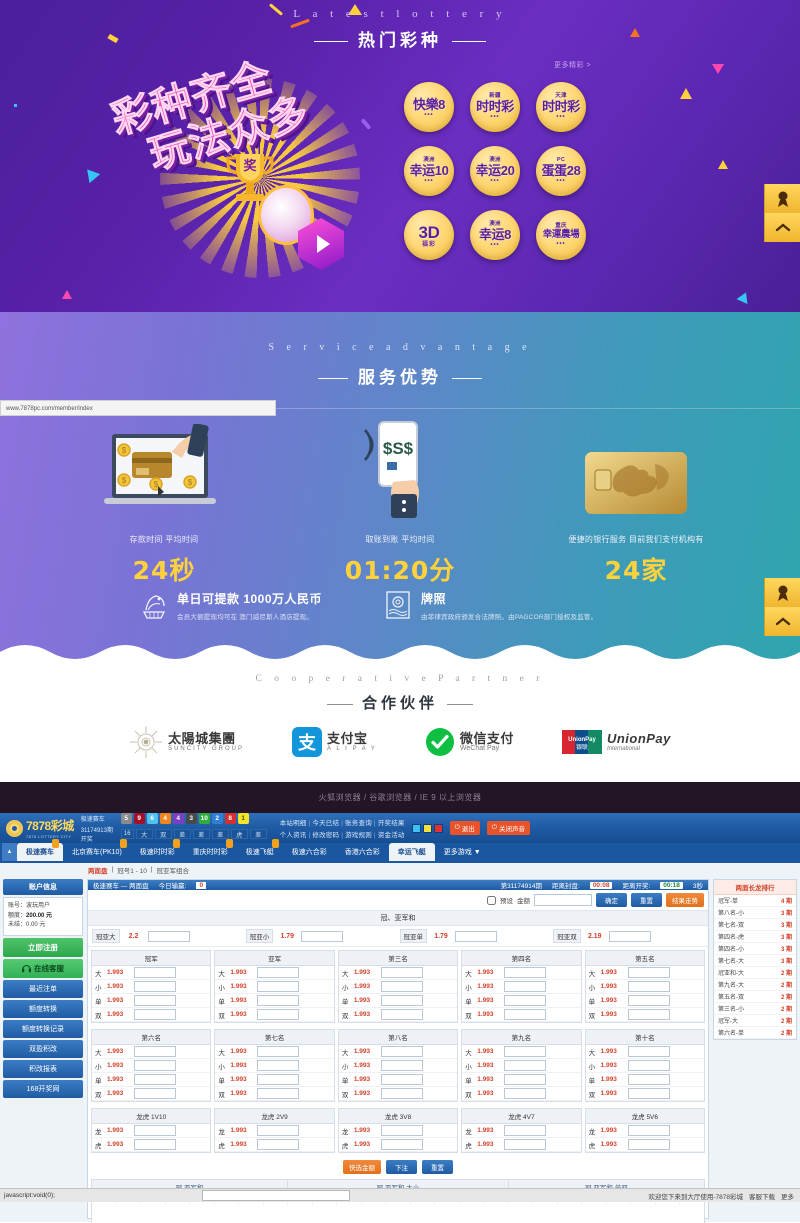 The image size is (800, 1223). I want to click on tab-xingyunfeiting: 幸运飞艇, so click(411, 852).